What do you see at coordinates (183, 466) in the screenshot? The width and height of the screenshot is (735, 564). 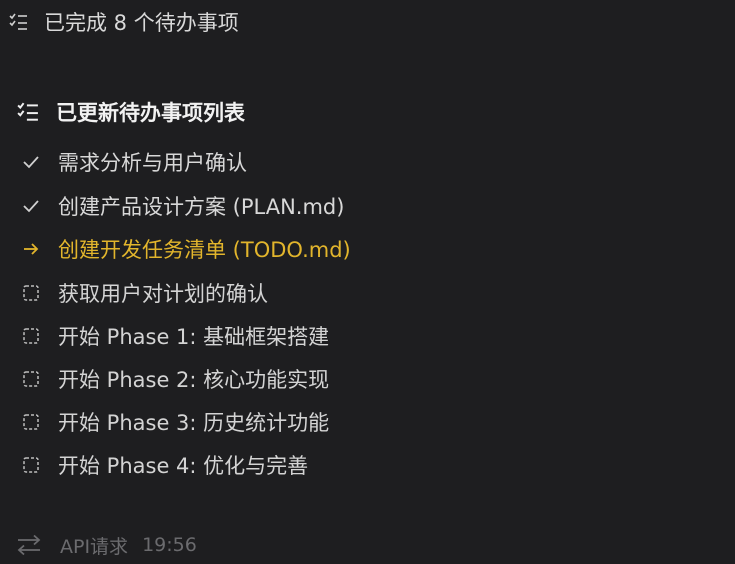 I see `task-label: 开始 Phase 4: 优化与完善` at bounding box center [183, 466].